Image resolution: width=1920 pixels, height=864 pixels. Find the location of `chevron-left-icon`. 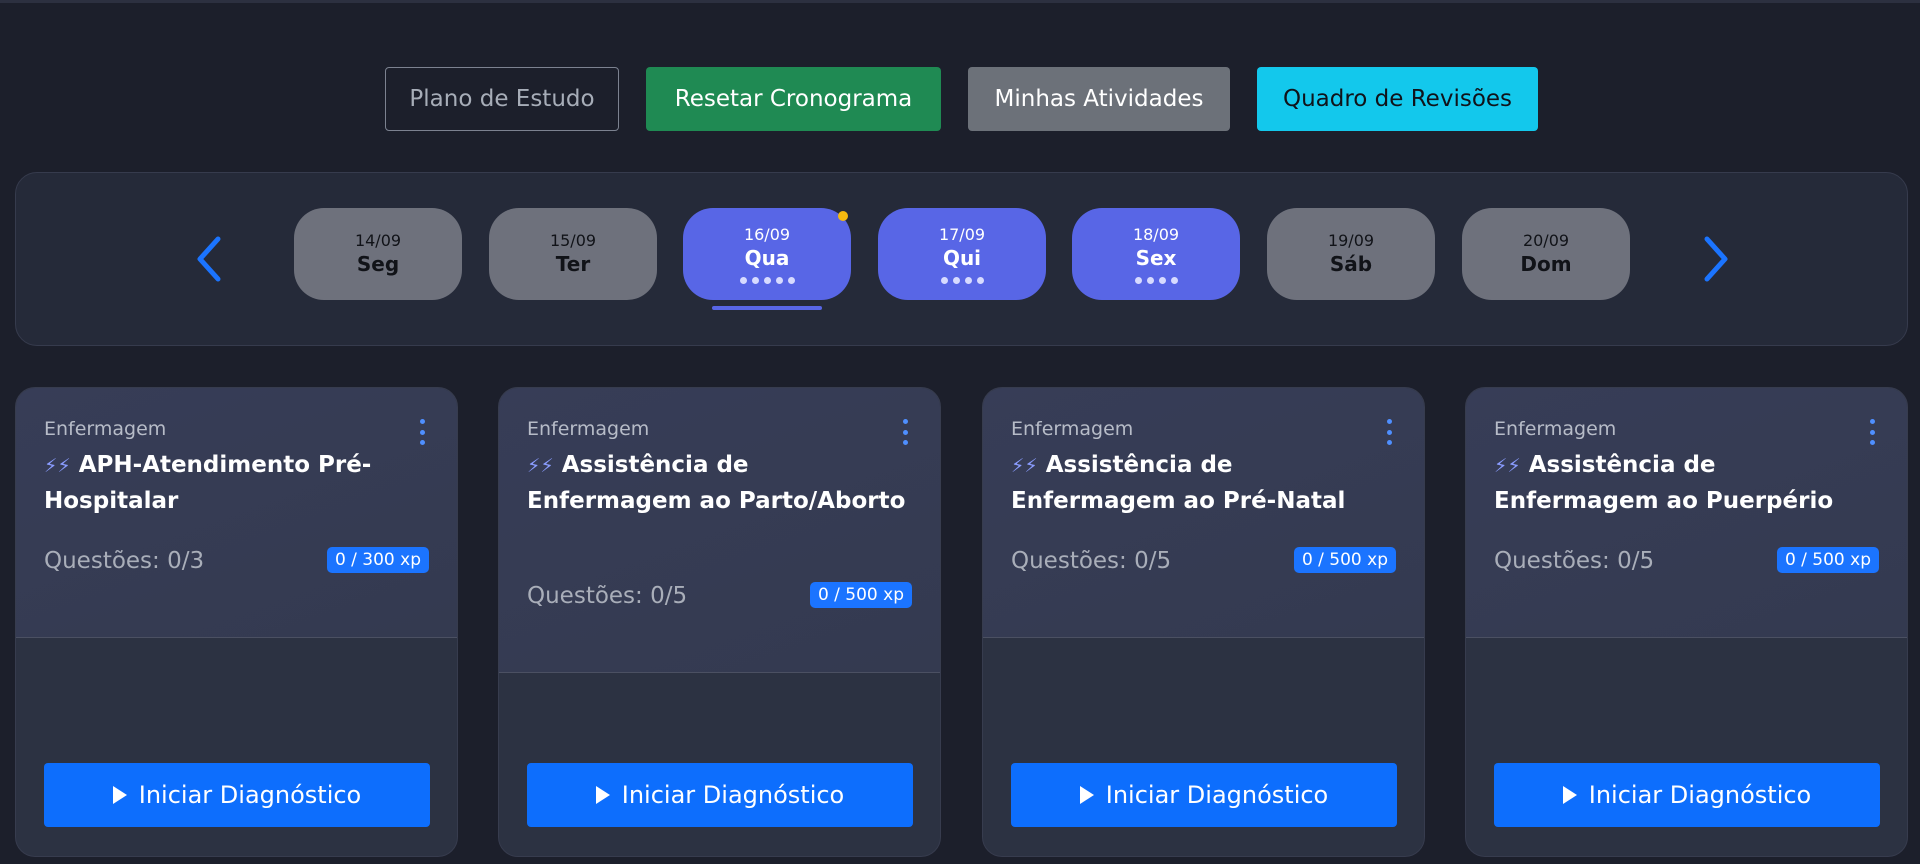

chevron-left-icon is located at coordinates (209, 259).